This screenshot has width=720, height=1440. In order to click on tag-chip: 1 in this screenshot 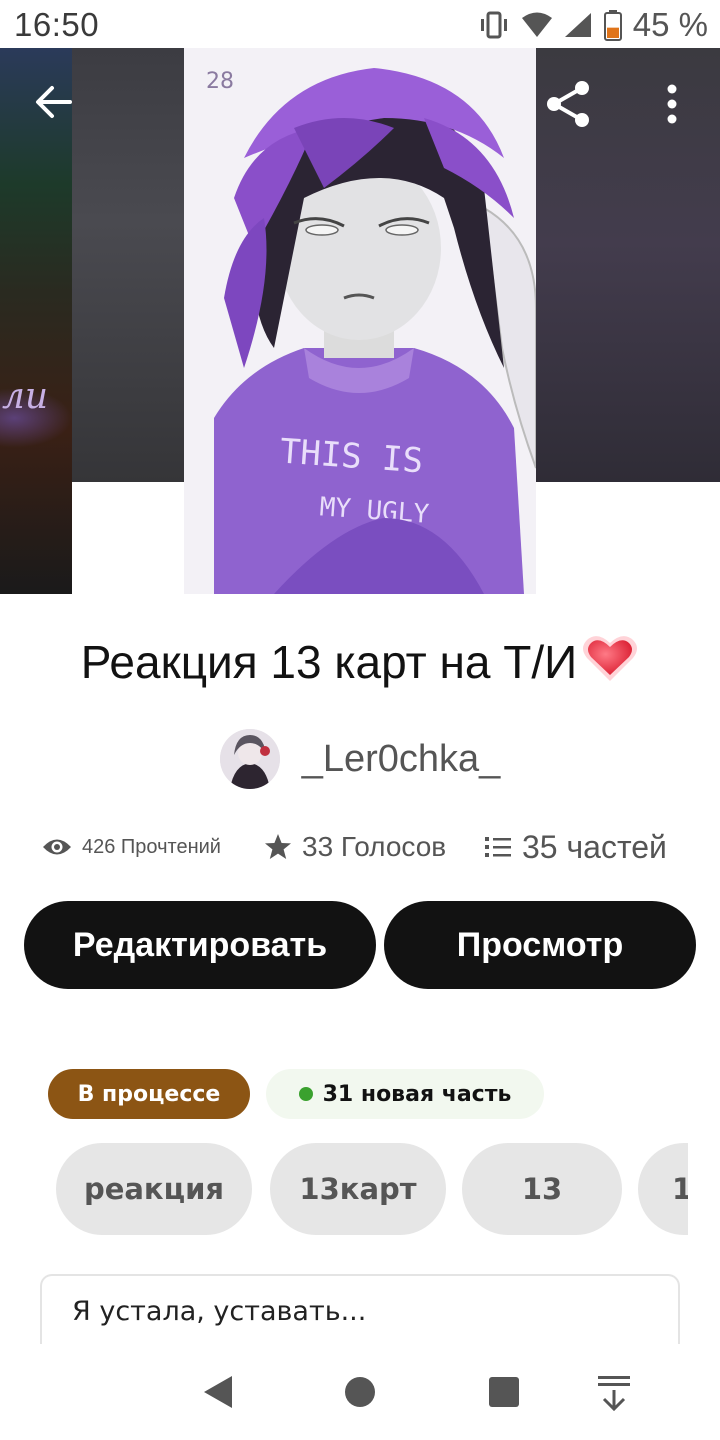, I will do `click(663, 1189)`.